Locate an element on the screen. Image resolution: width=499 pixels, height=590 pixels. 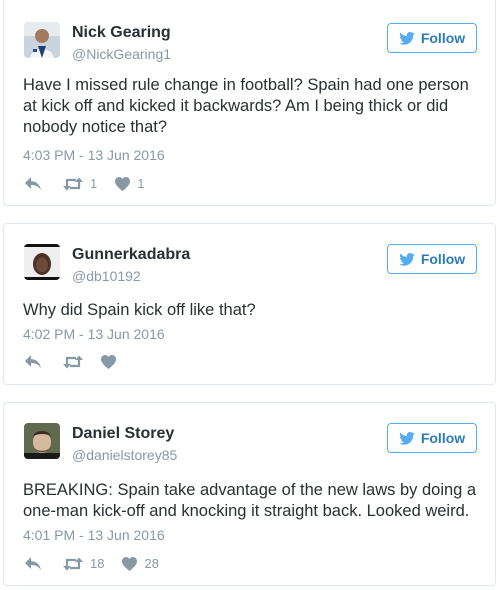
retweet-count: 1 is located at coordinates (94, 183).